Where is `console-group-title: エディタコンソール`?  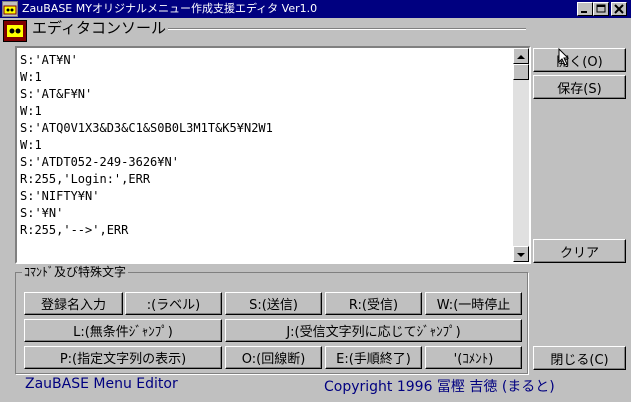
console-group-title: エディタコンソール is located at coordinates (99, 28).